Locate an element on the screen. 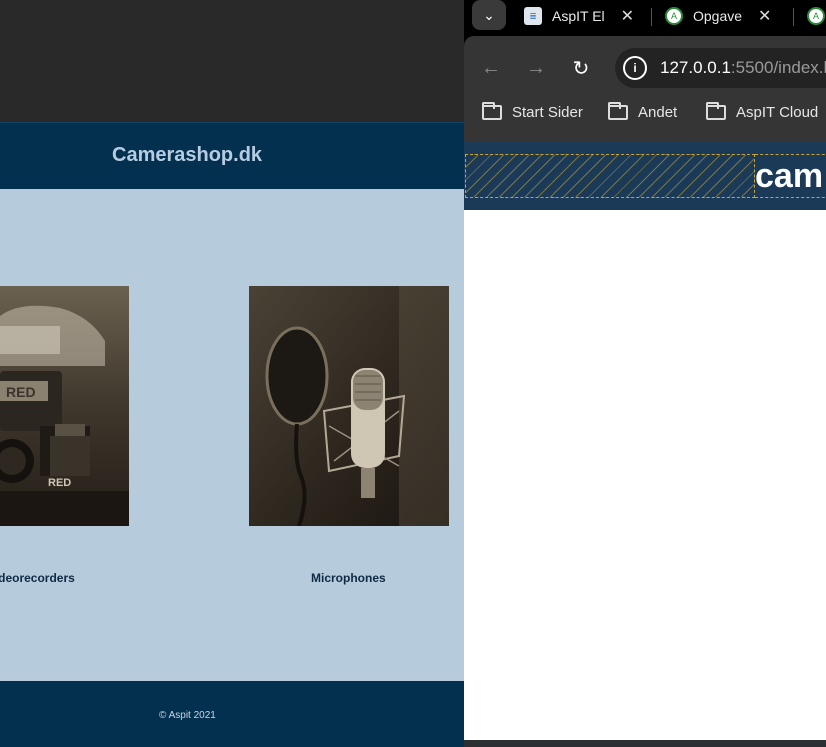 The height and width of the screenshot is (747, 826). blank-top-area is located at coordinates (232, 61).